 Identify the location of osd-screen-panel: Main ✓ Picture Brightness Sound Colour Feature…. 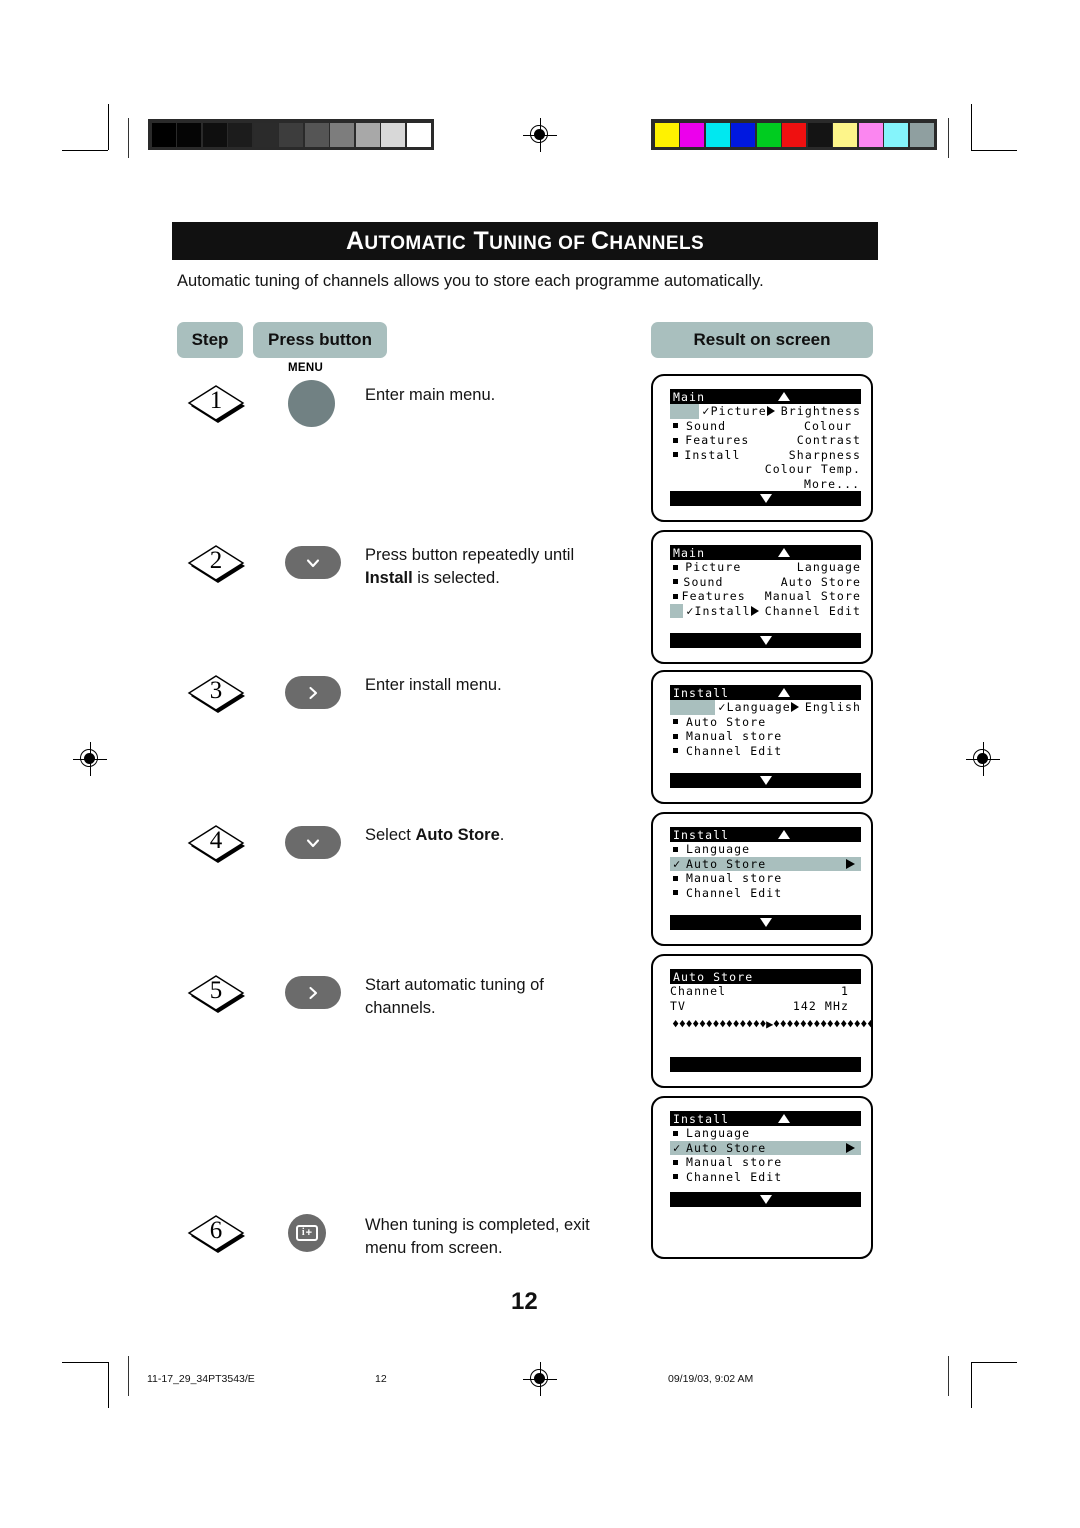
(762, 448).